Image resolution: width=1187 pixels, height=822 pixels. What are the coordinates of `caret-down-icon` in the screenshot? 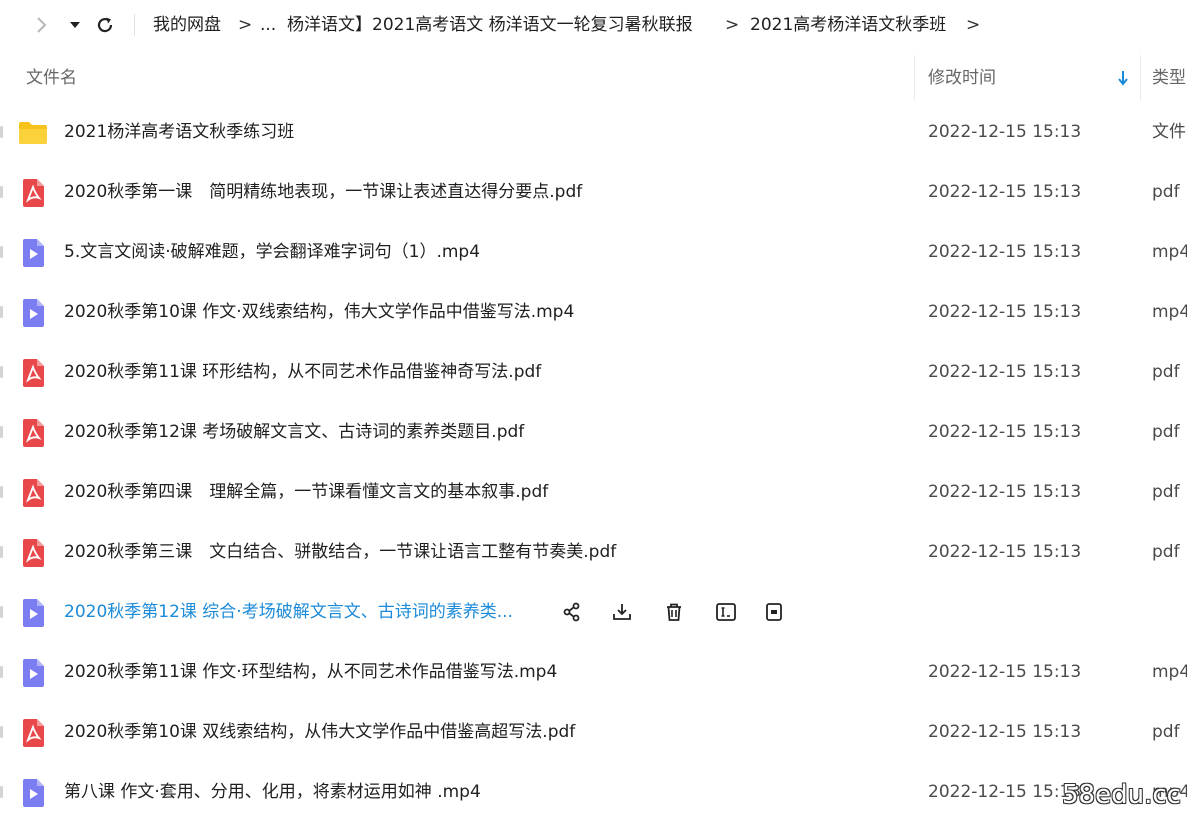 It's located at (75, 25).